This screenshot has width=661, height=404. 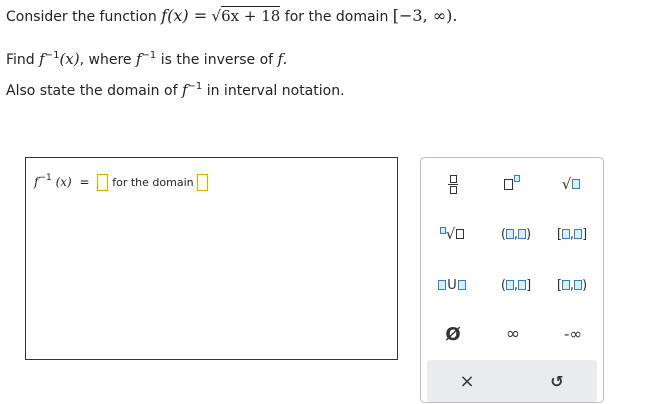 What do you see at coordinates (512, 184) in the screenshot?
I see `exponent-button` at bounding box center [512, 184].